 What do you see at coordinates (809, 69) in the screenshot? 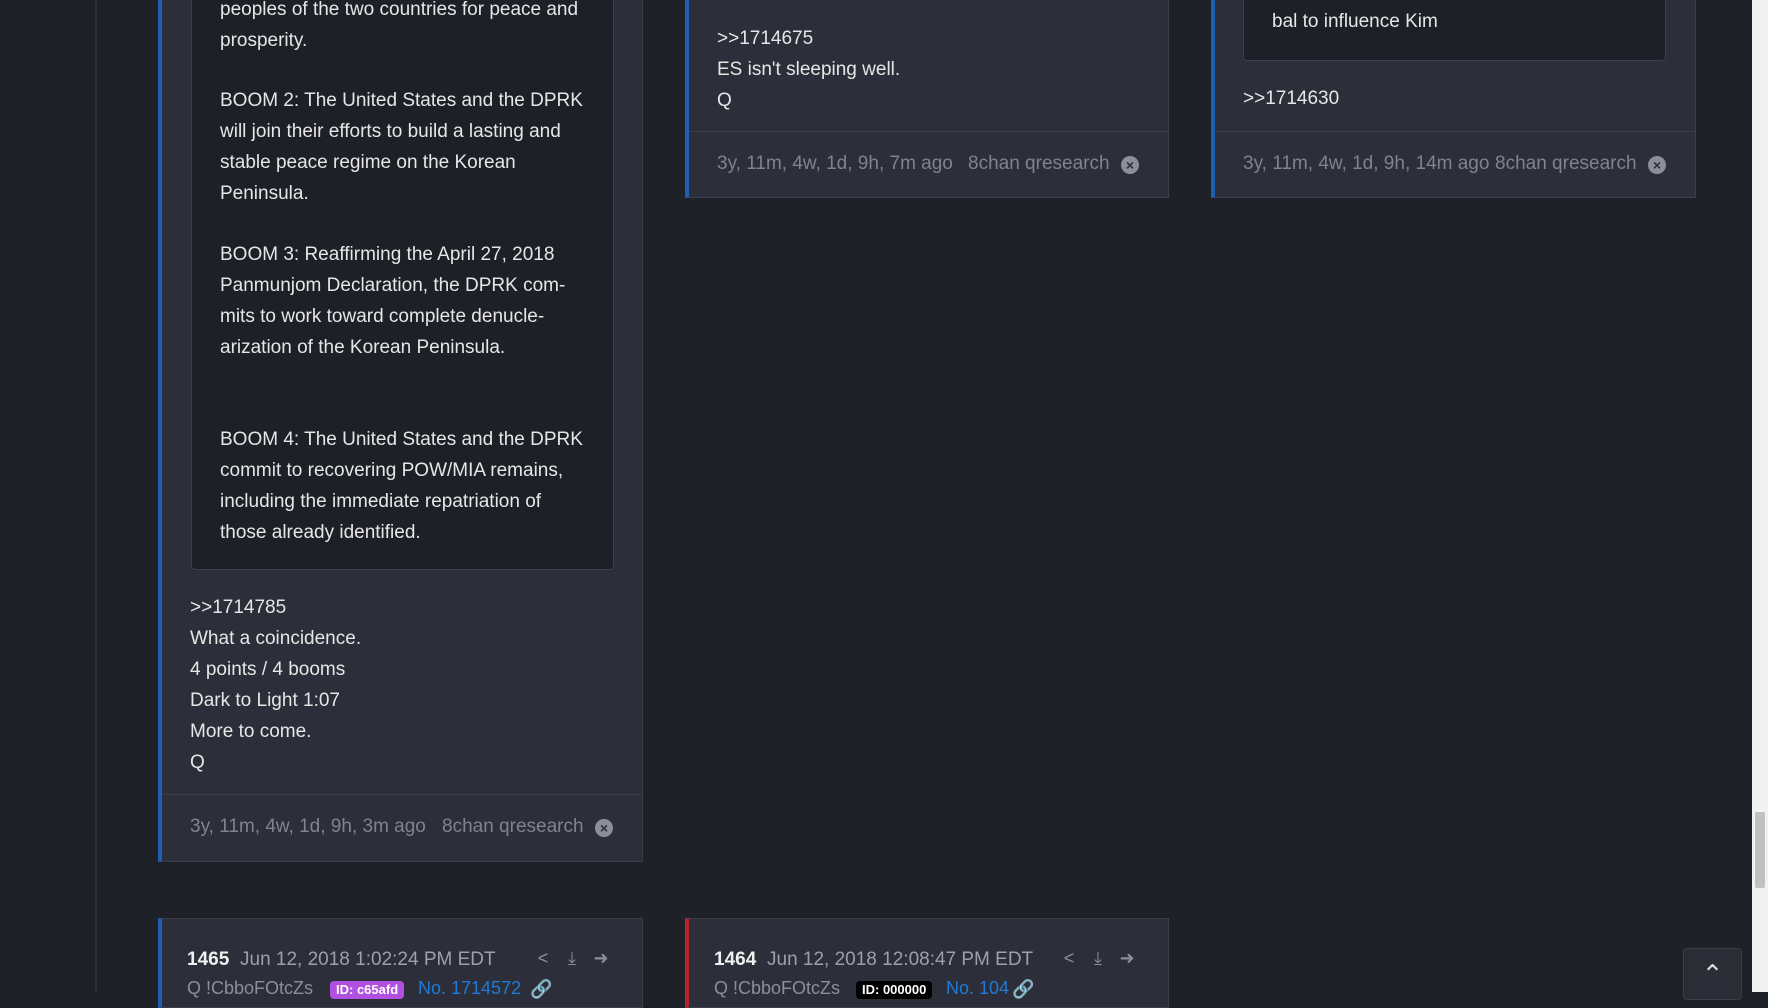
I see `post-body-middle: >>1714675 ES isn't sleeping well. Q` at bounding box center [809, 69].